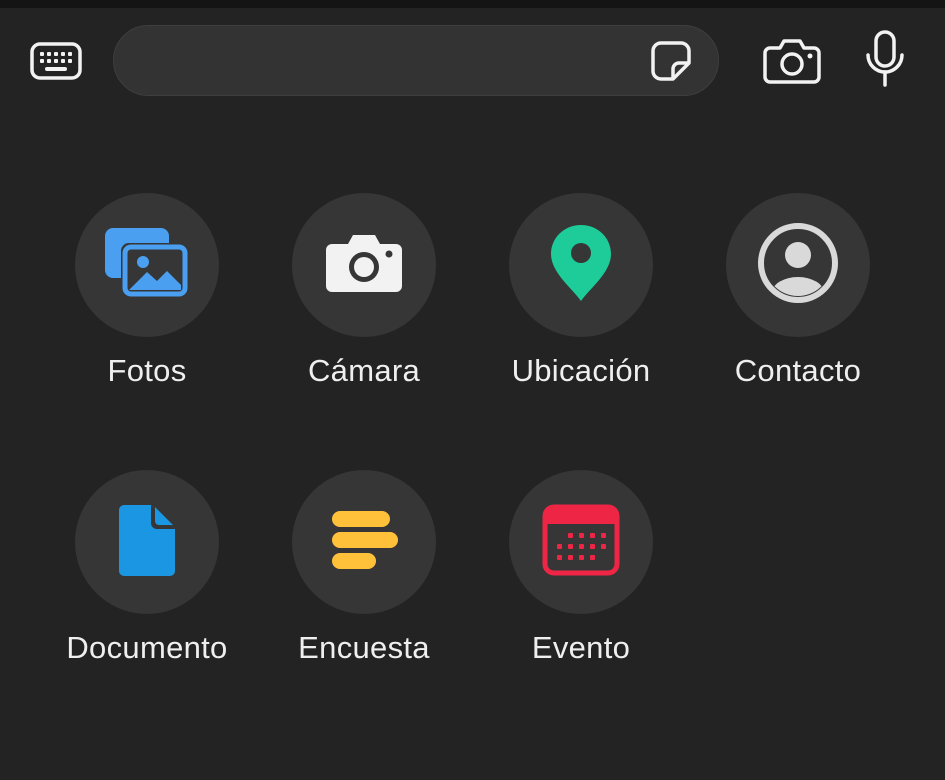  I want to click on photos-icon, so click(147, 265).